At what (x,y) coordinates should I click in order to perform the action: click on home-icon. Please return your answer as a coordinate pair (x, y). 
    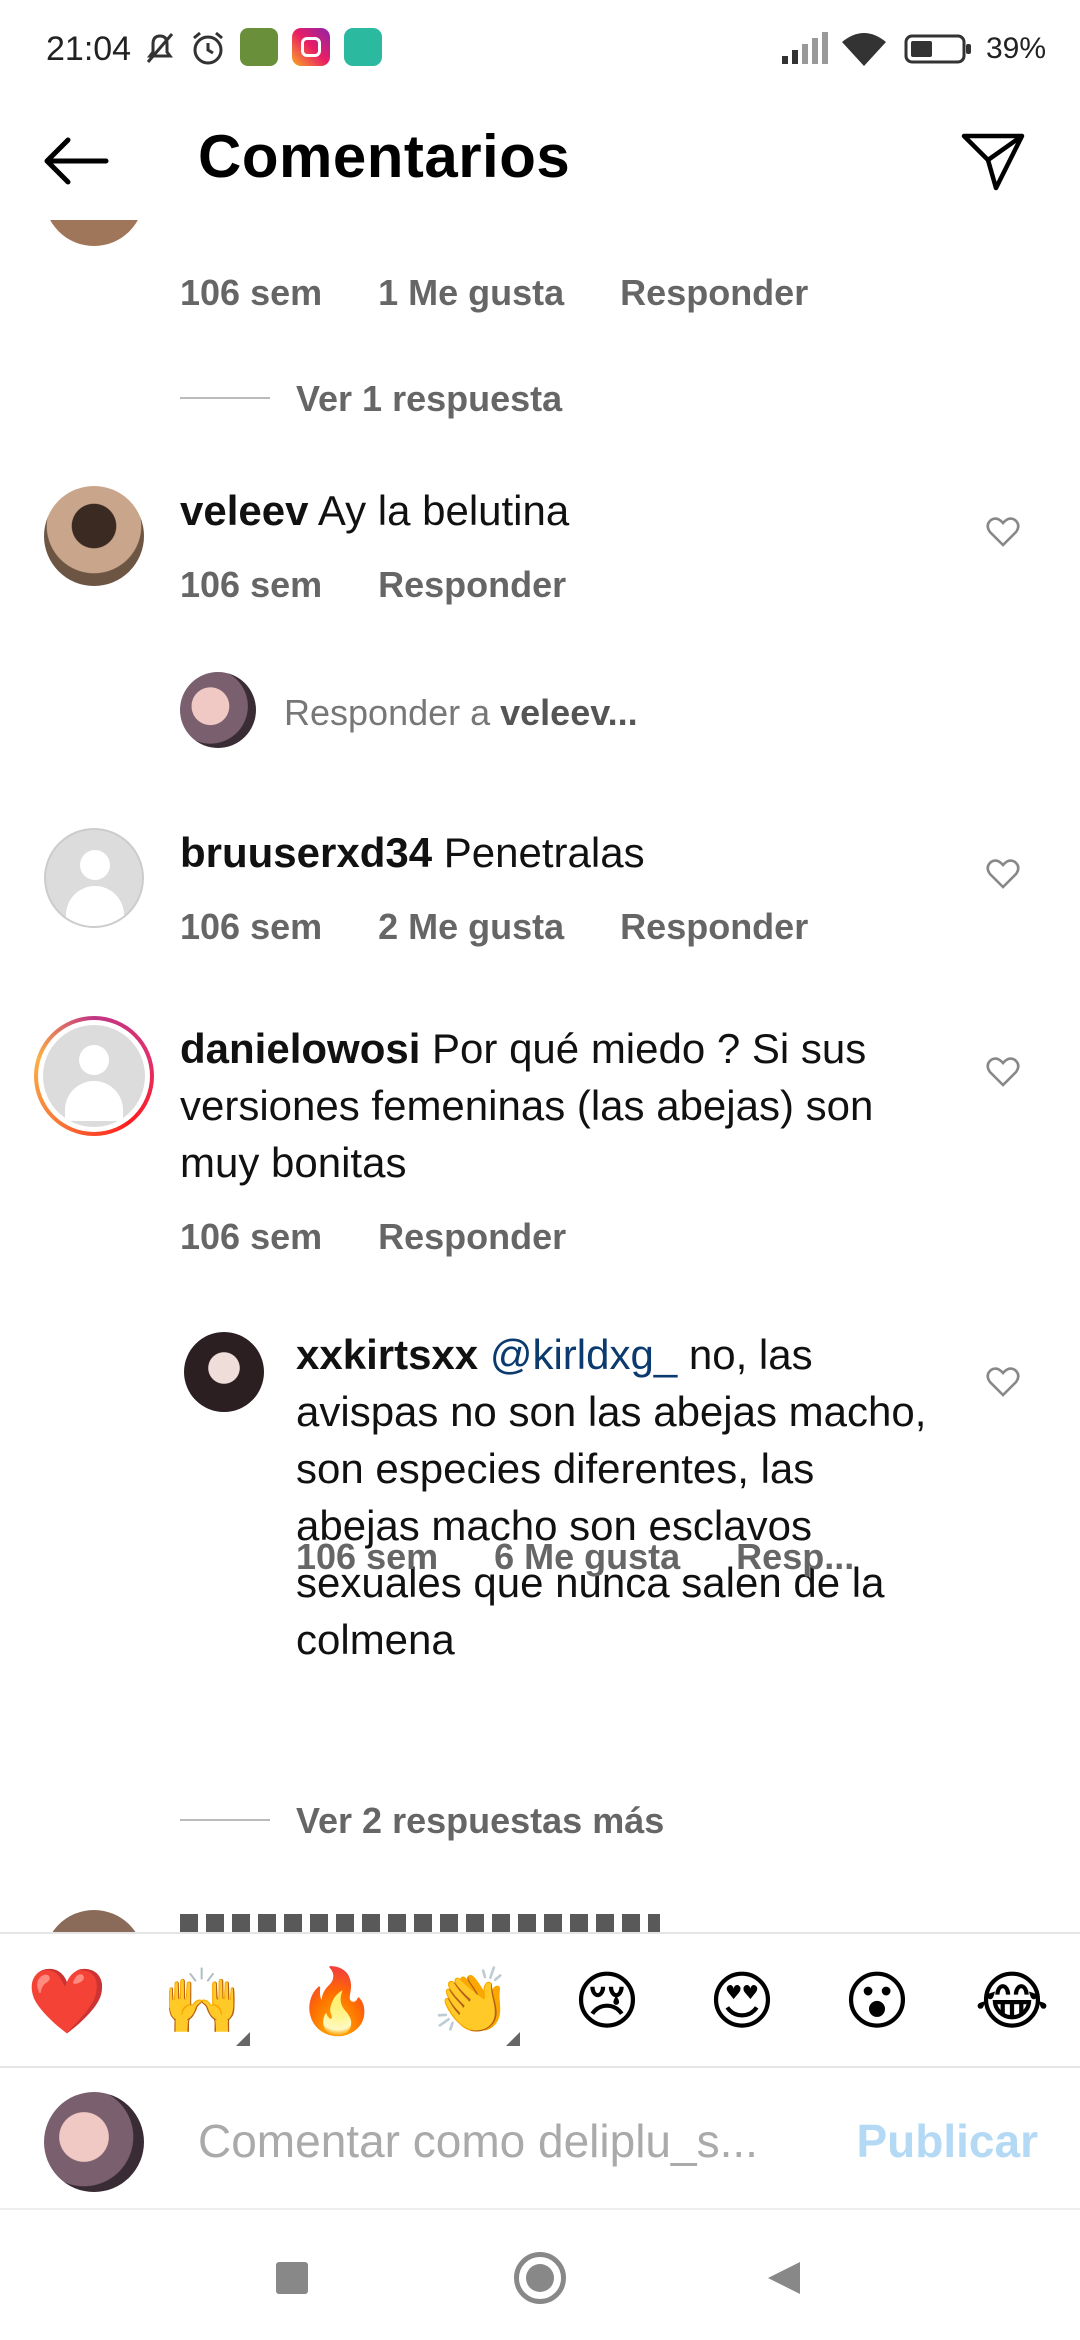
    Looking at the image, I should click on (540, 2278).